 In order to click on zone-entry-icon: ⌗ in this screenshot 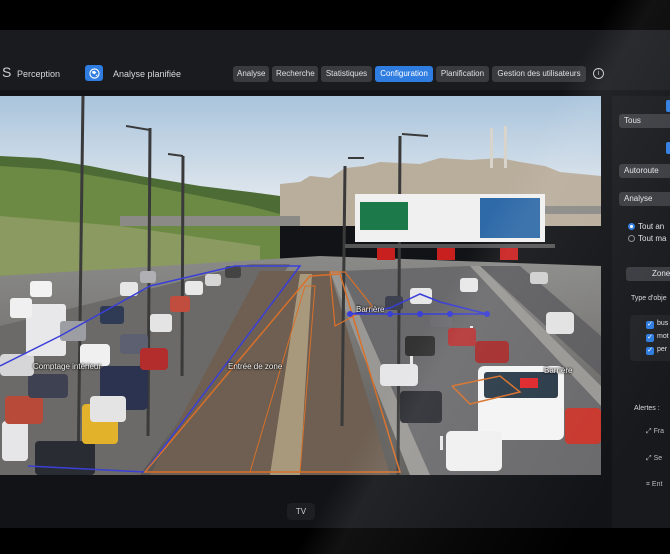, I will do `click(648, 484)`.